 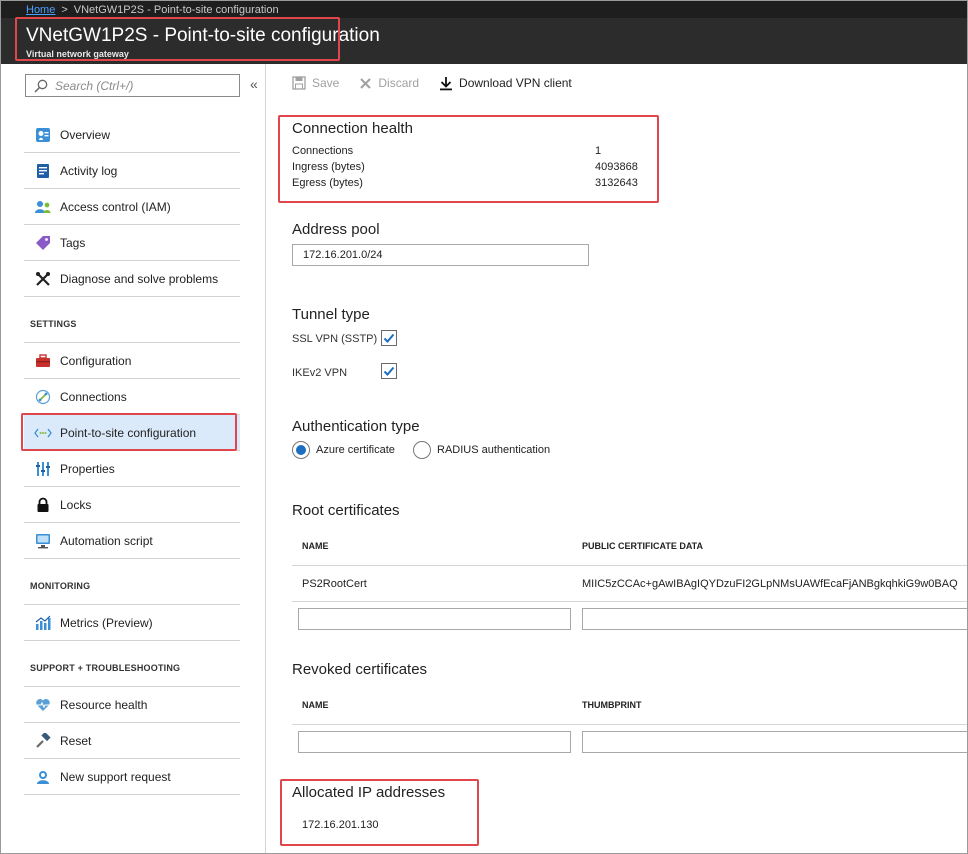 What do you see at coordinates (440, 255) in the screenshot?
I see `address-pool-input` at bounding box center [440, 255].